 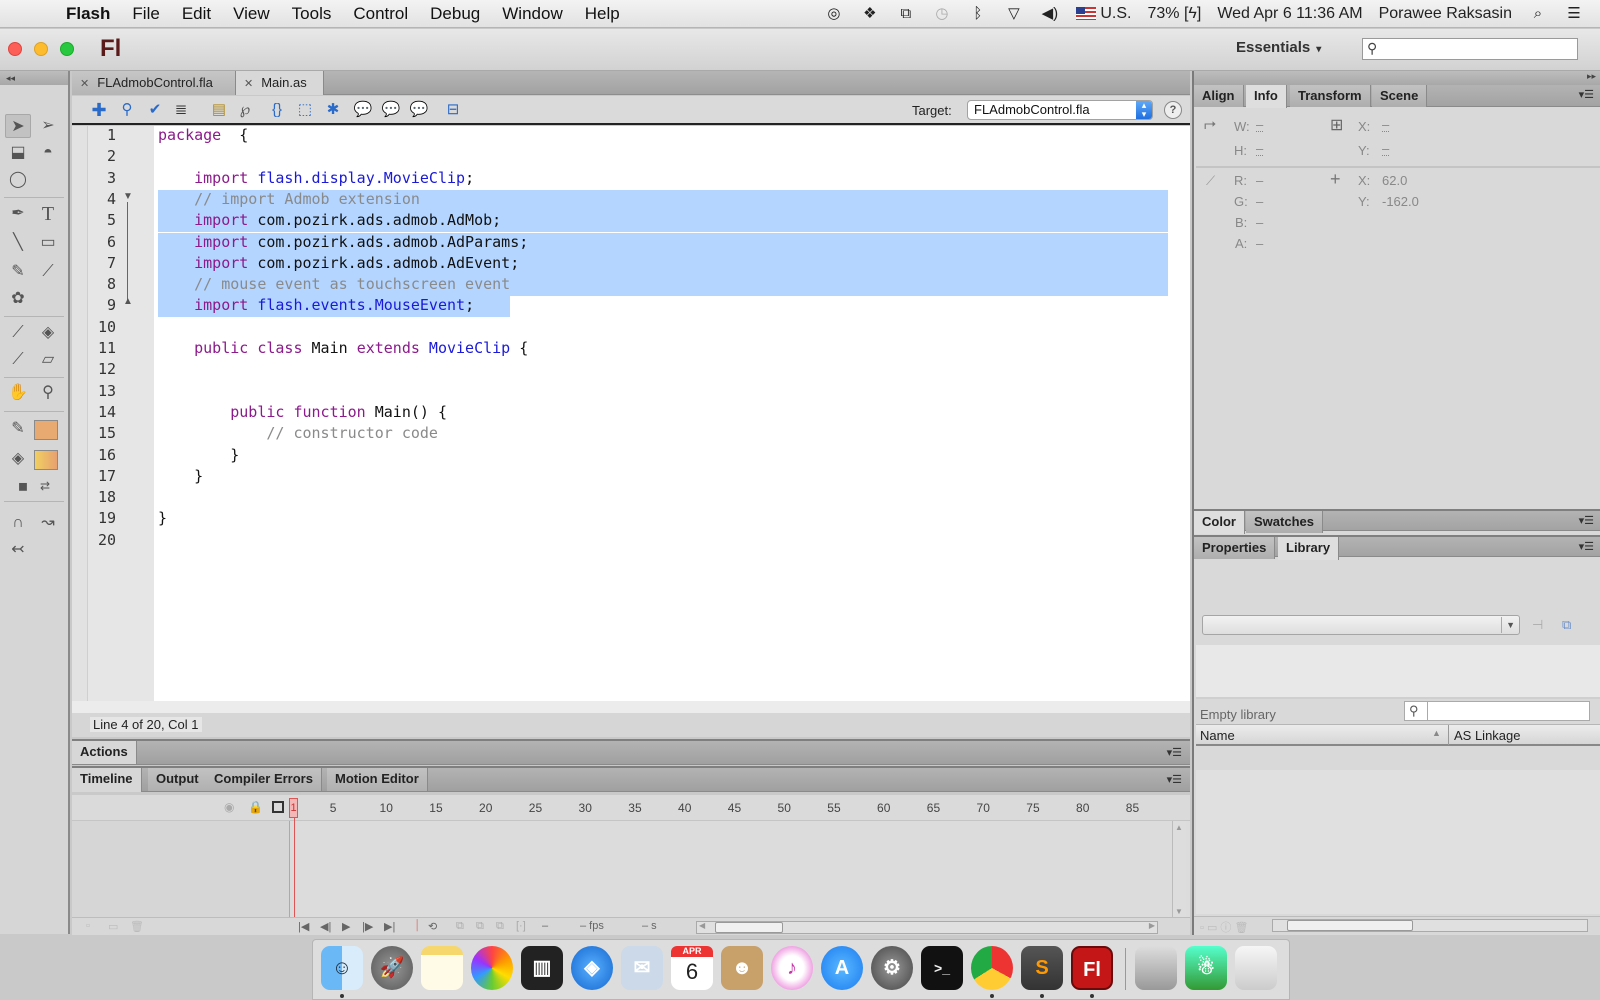 What do you see at coordinates (18, 126) in the screenshot?
I see `selection-tool-icon: ➤` at bounding box center [18, 126].